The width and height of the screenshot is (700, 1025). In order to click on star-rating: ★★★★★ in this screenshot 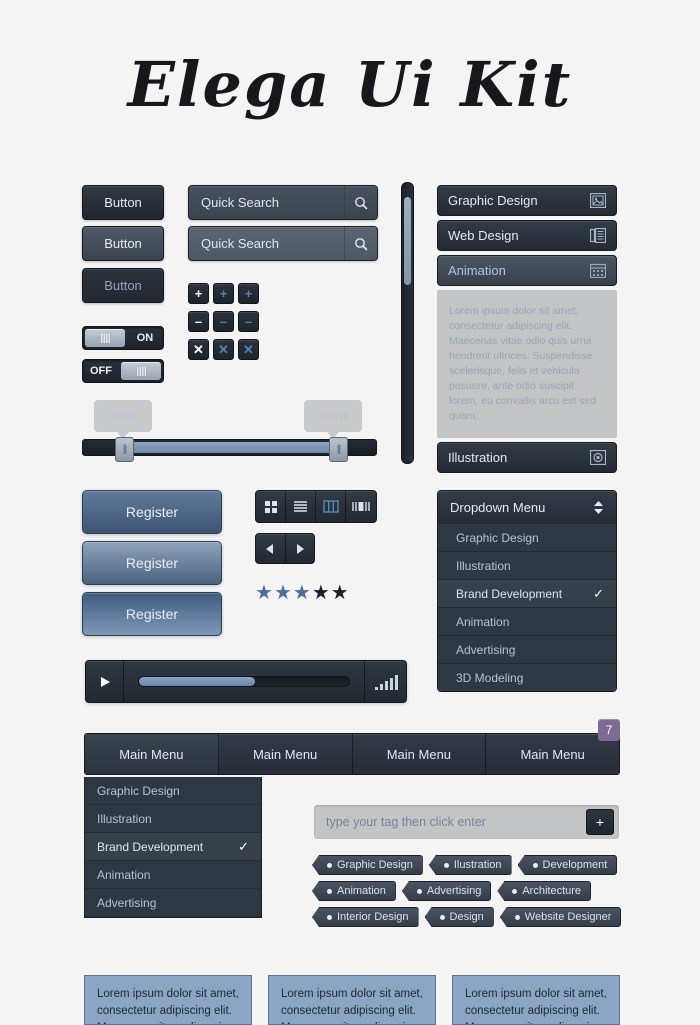, I will do `click(302, 592)`.